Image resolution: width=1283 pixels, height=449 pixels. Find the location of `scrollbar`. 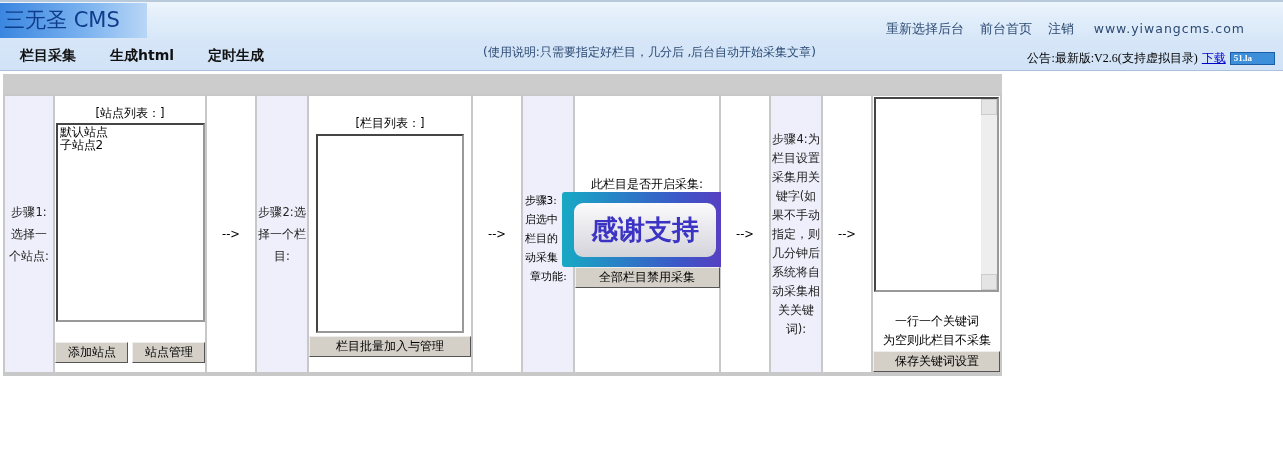

scrollbar is located at coordinates (989, 195).